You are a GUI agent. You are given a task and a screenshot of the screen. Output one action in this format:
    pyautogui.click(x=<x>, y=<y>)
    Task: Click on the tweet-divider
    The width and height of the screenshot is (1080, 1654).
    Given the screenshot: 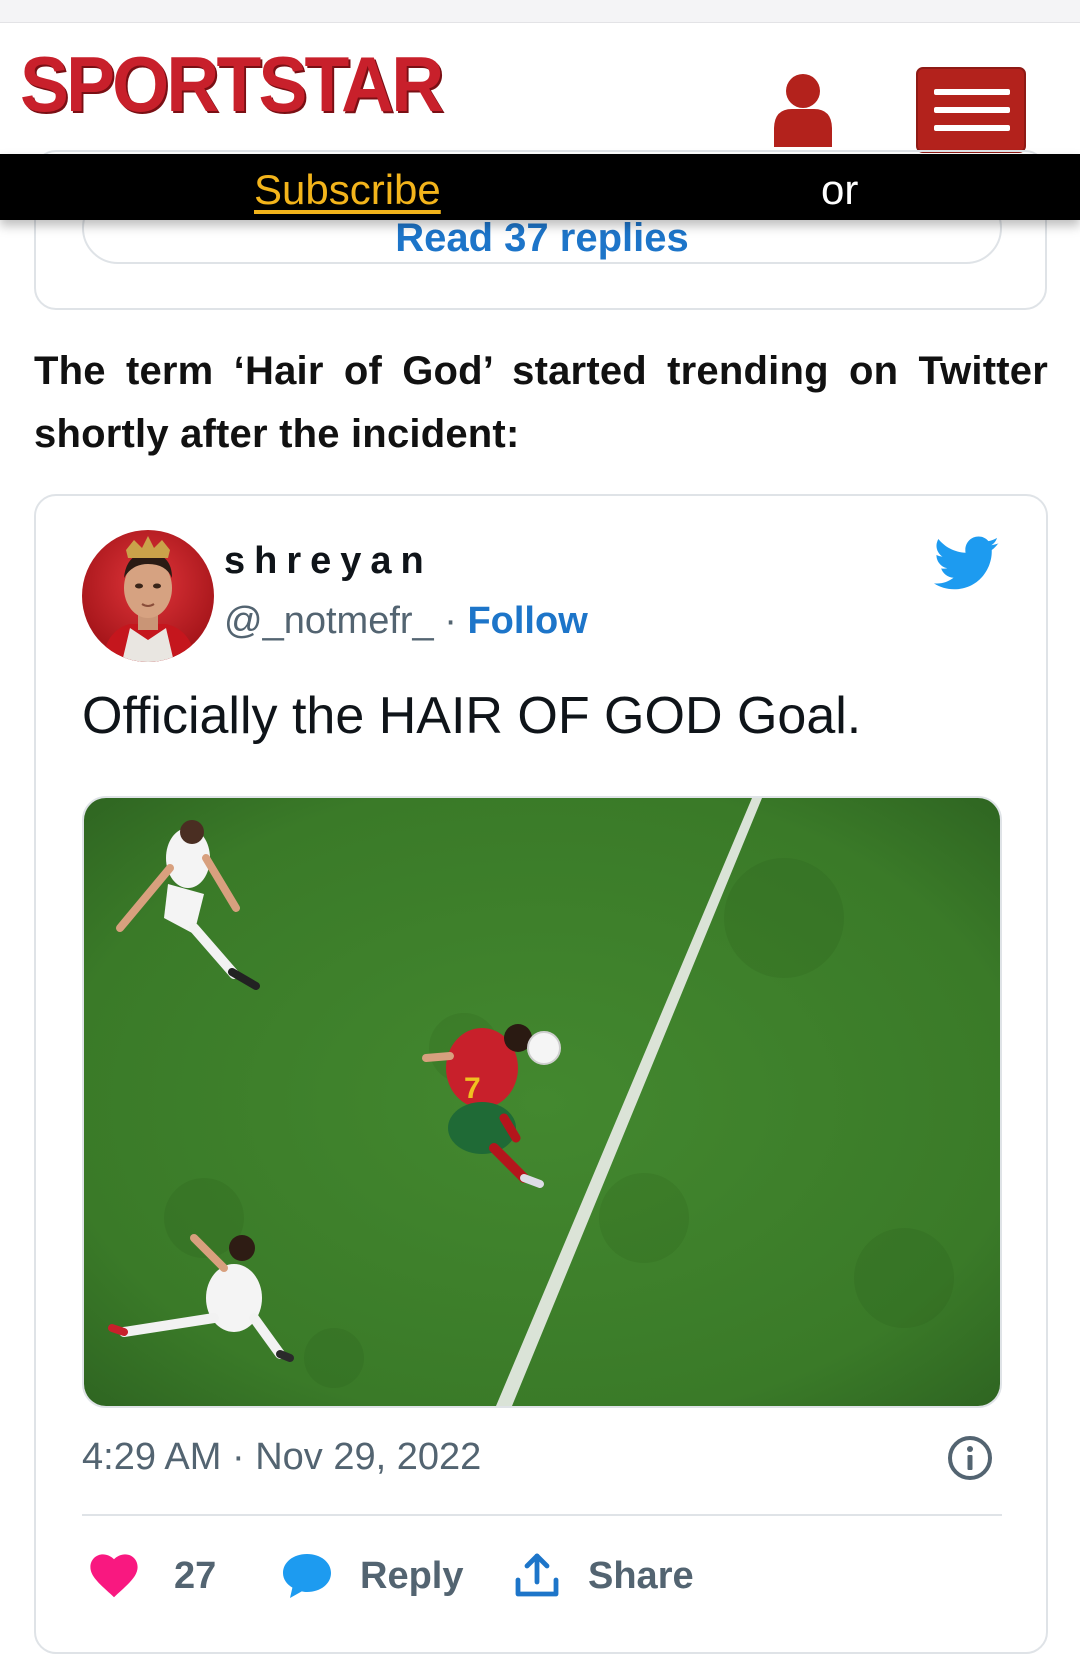 What is the action you would take?
    pyautogui.click(x=542, y=1515)
    